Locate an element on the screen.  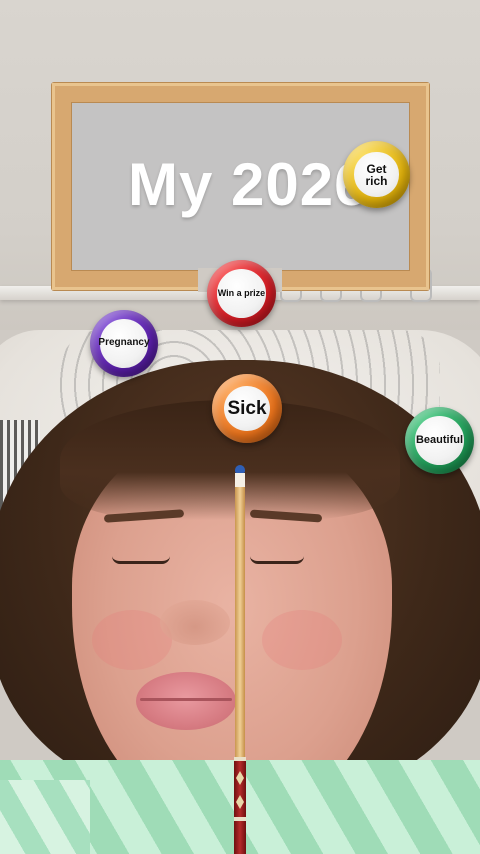
lip-line is located at coordinates (186, 699).